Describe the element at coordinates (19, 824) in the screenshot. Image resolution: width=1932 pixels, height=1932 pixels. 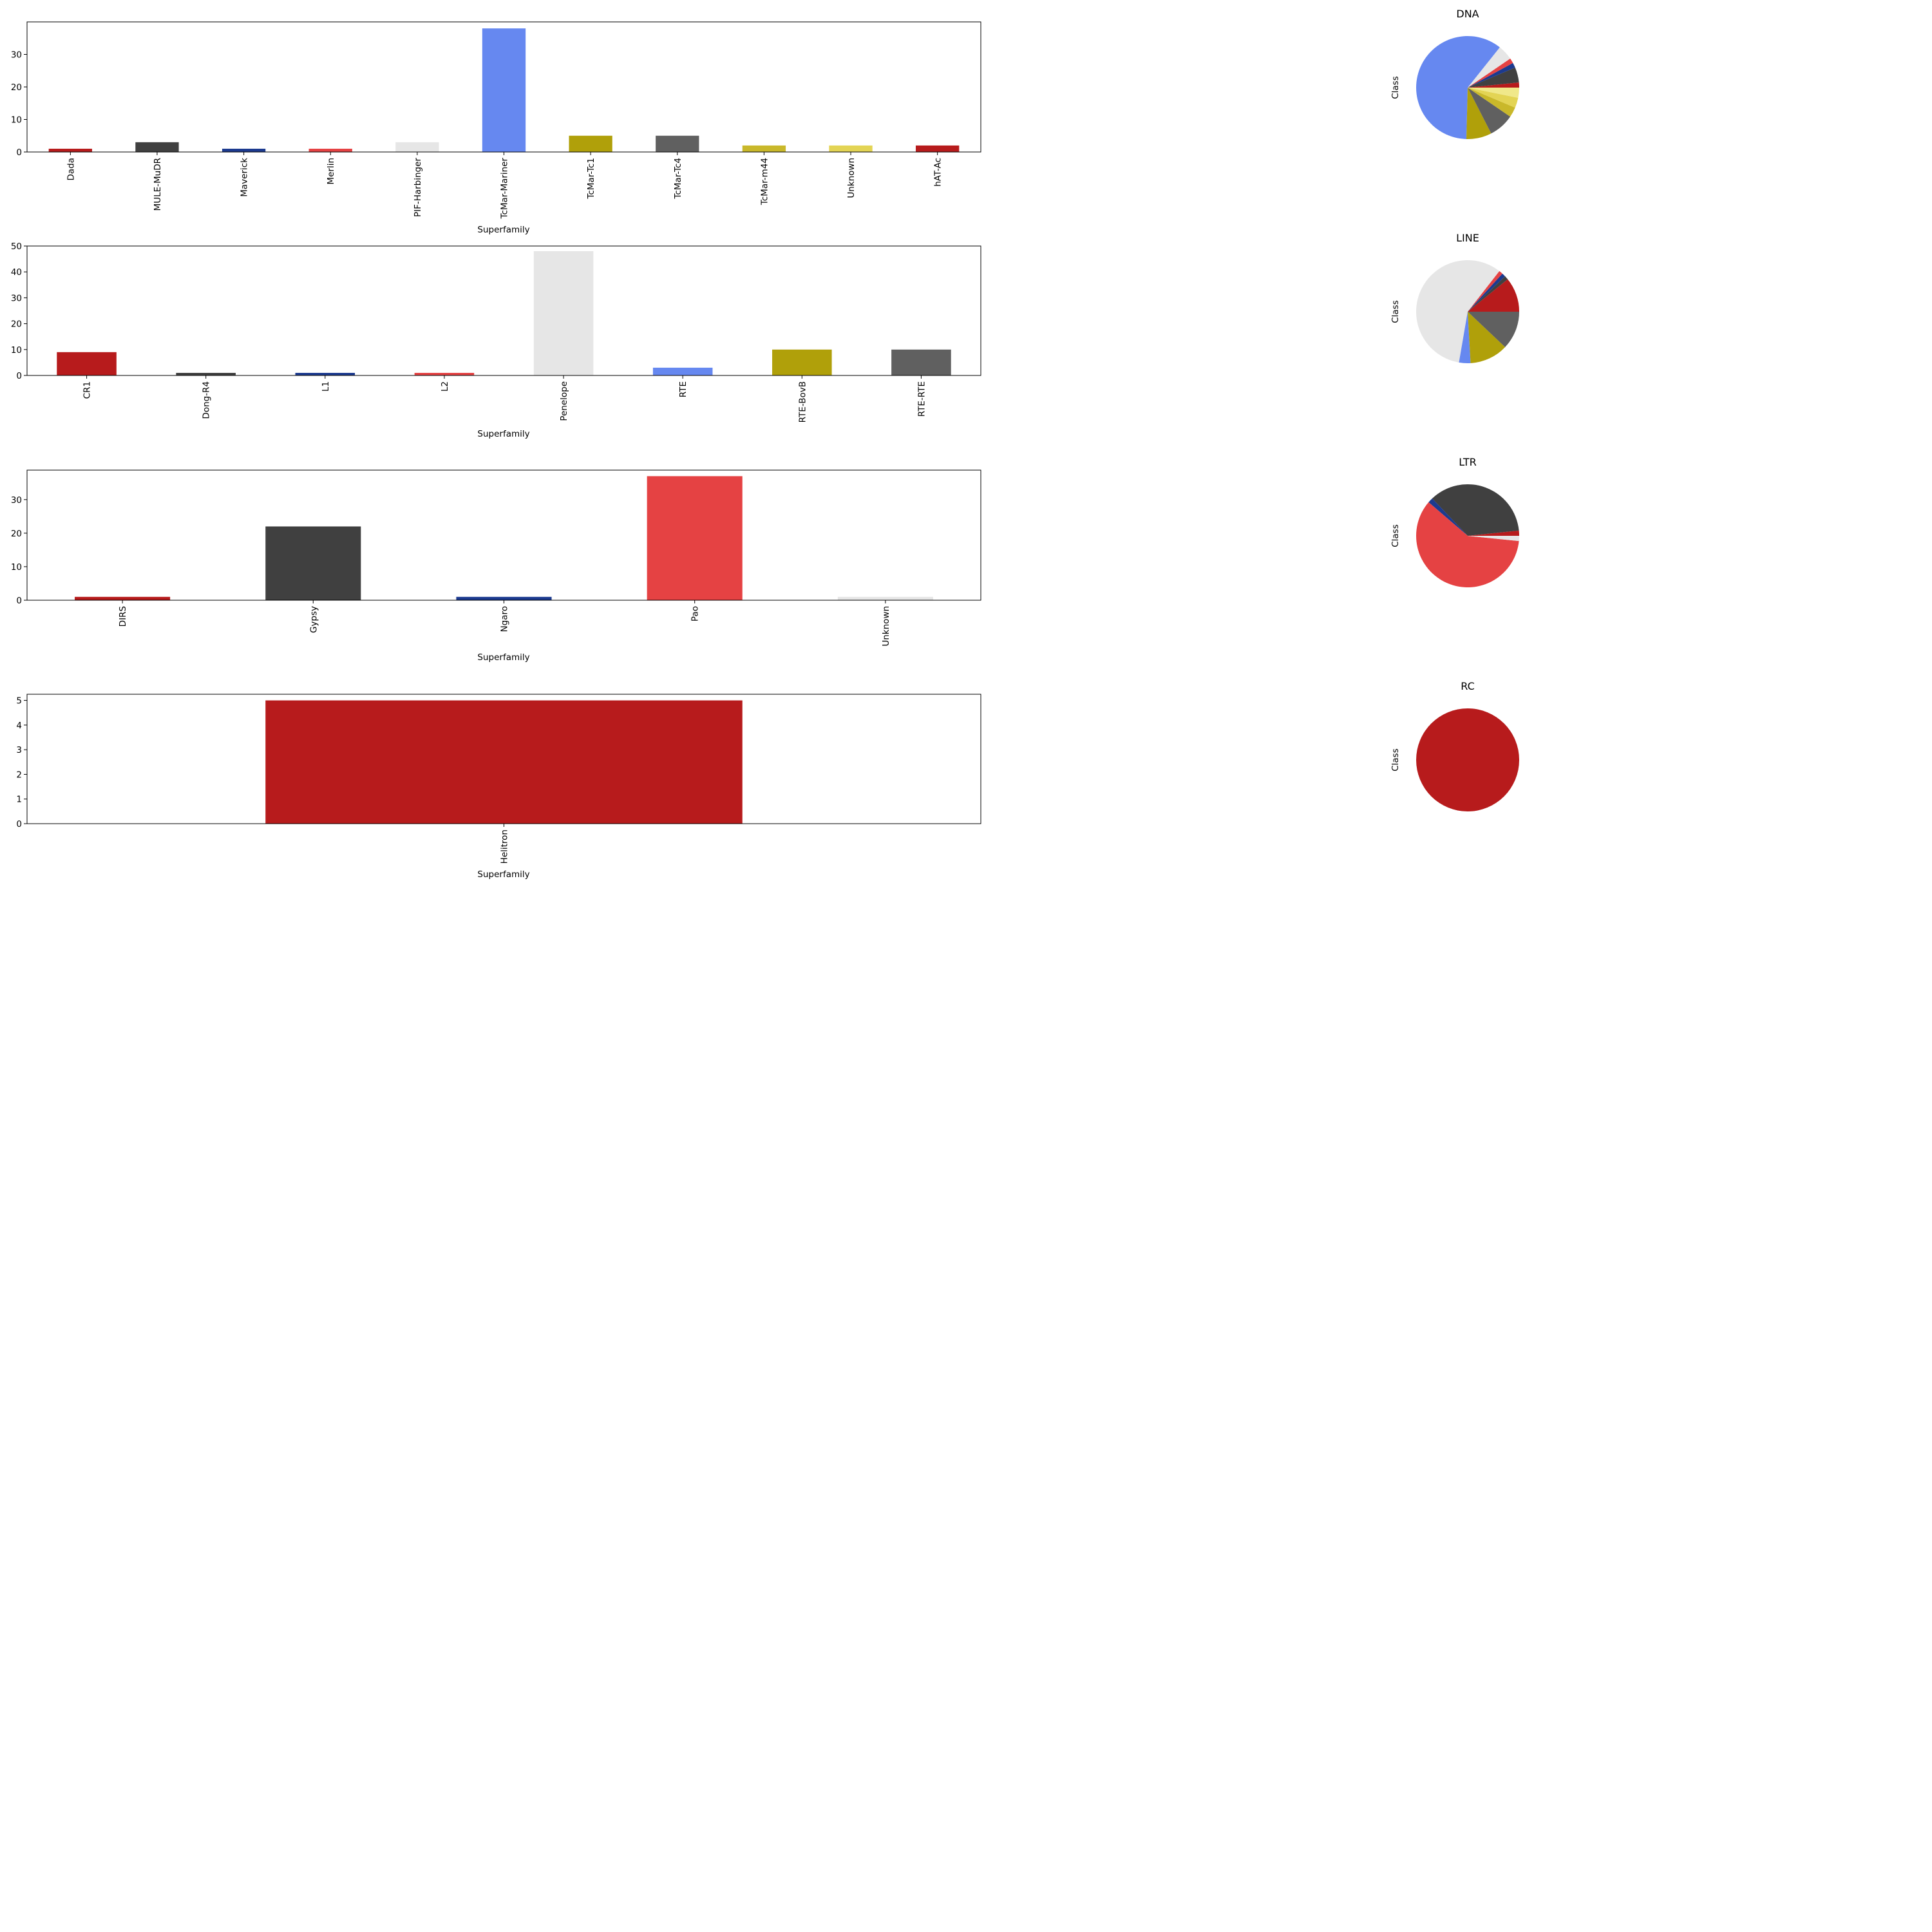
I see `rc-bar-ytick-label: 0` at that location.